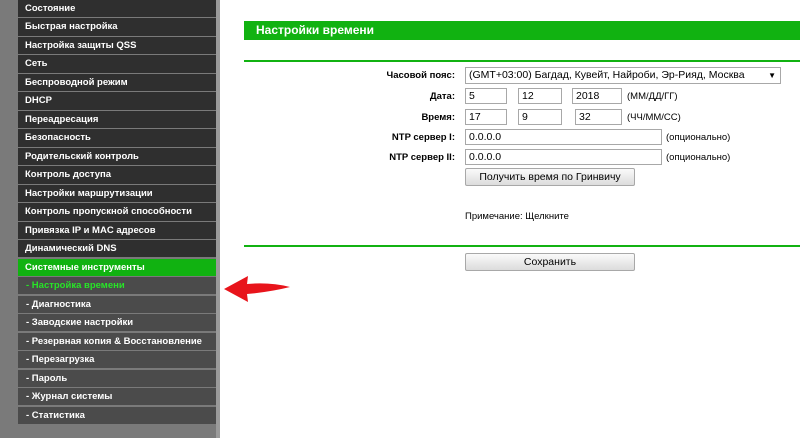 This screenshot has width=800, height=438. I want to click on date-label: Дата:, so click(442, 96).